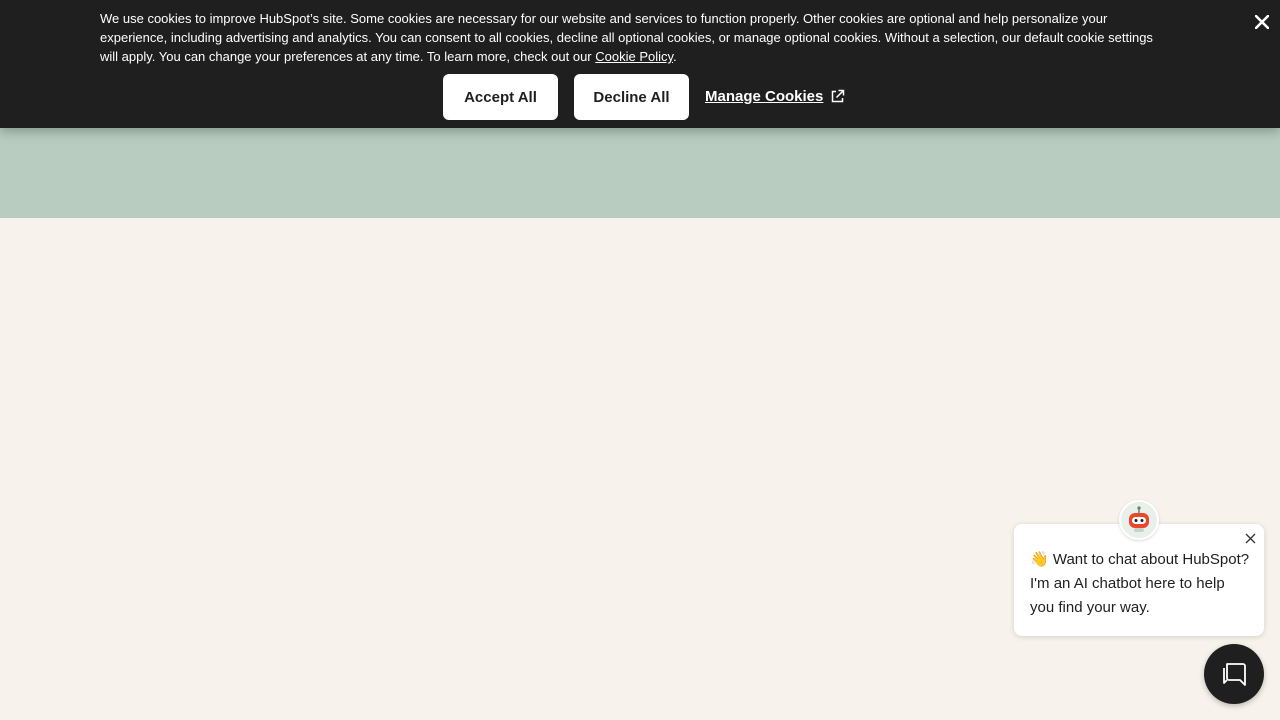 The image size is (1280, 720). I want to click on cookie-message-end: ., so click(675, 56).